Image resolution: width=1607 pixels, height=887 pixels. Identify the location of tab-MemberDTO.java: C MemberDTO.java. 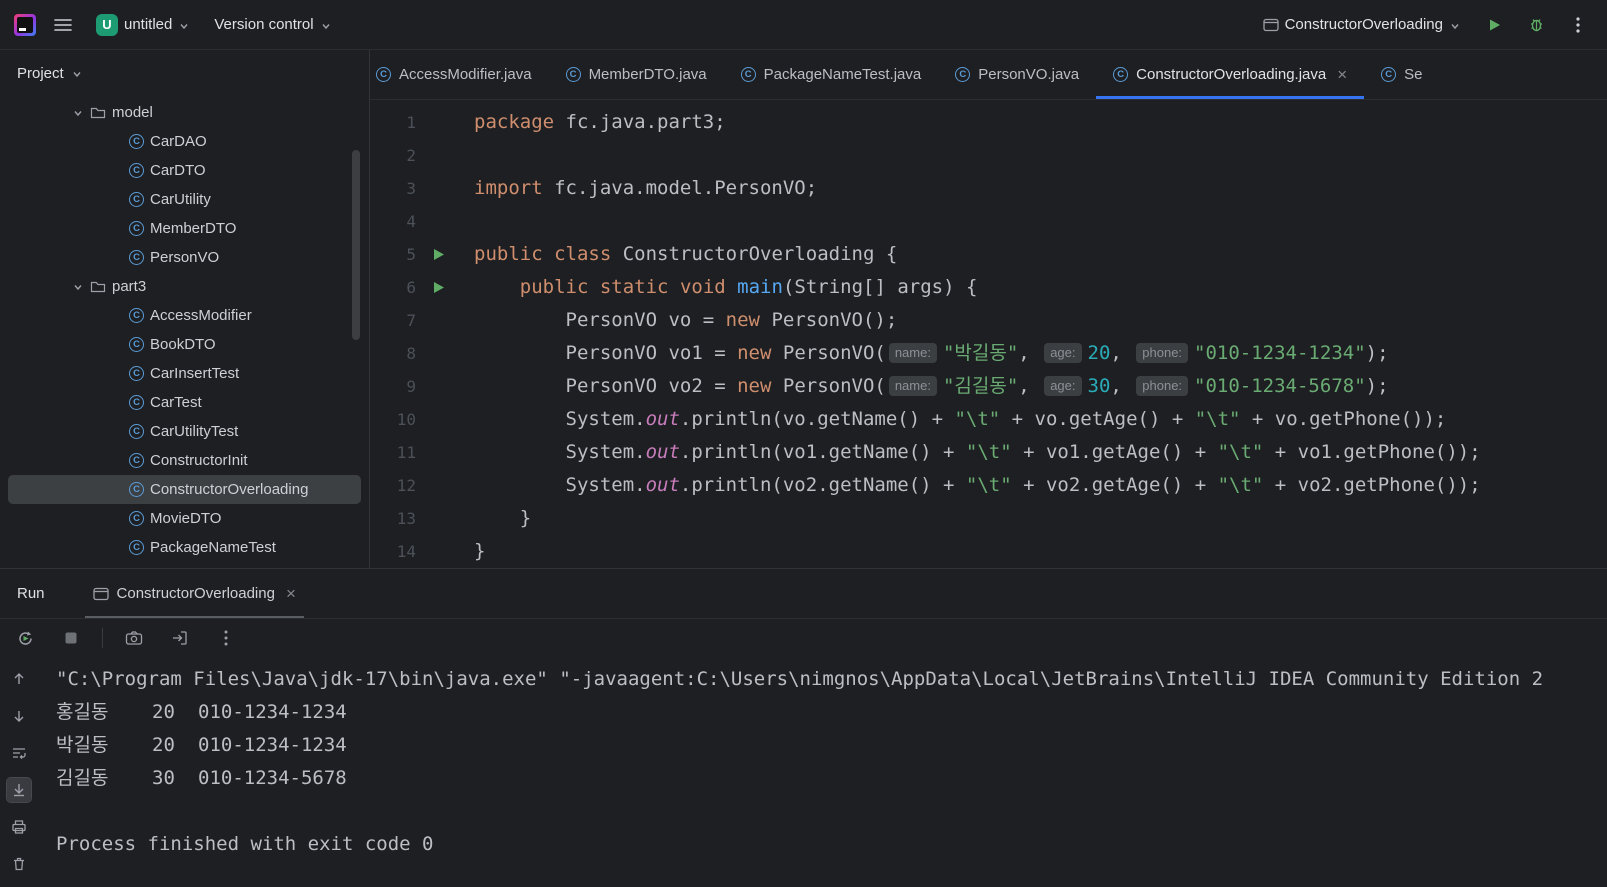
(636, 74).